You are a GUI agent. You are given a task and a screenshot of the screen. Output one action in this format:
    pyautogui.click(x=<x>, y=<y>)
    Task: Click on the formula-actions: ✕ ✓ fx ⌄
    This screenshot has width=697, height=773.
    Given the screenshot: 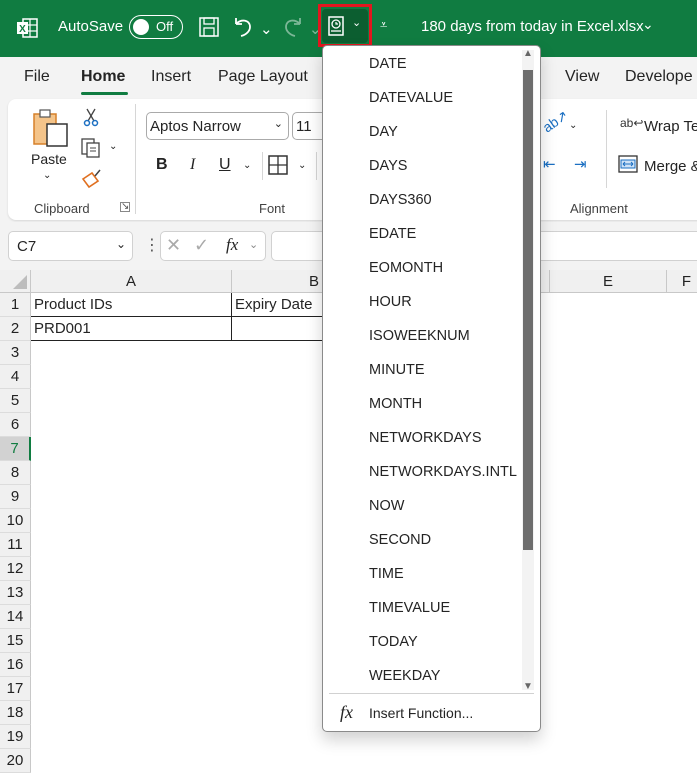 What is the action you would take?
    pyautogui.click(x=213, y=246)
    